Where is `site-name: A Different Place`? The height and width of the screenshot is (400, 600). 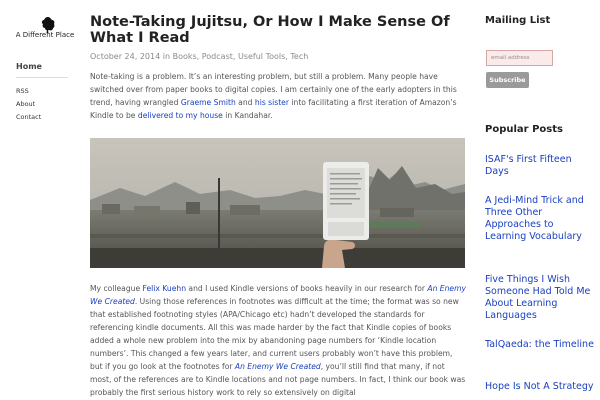
site-name: A Different Place is located at coordinates (45, 35).